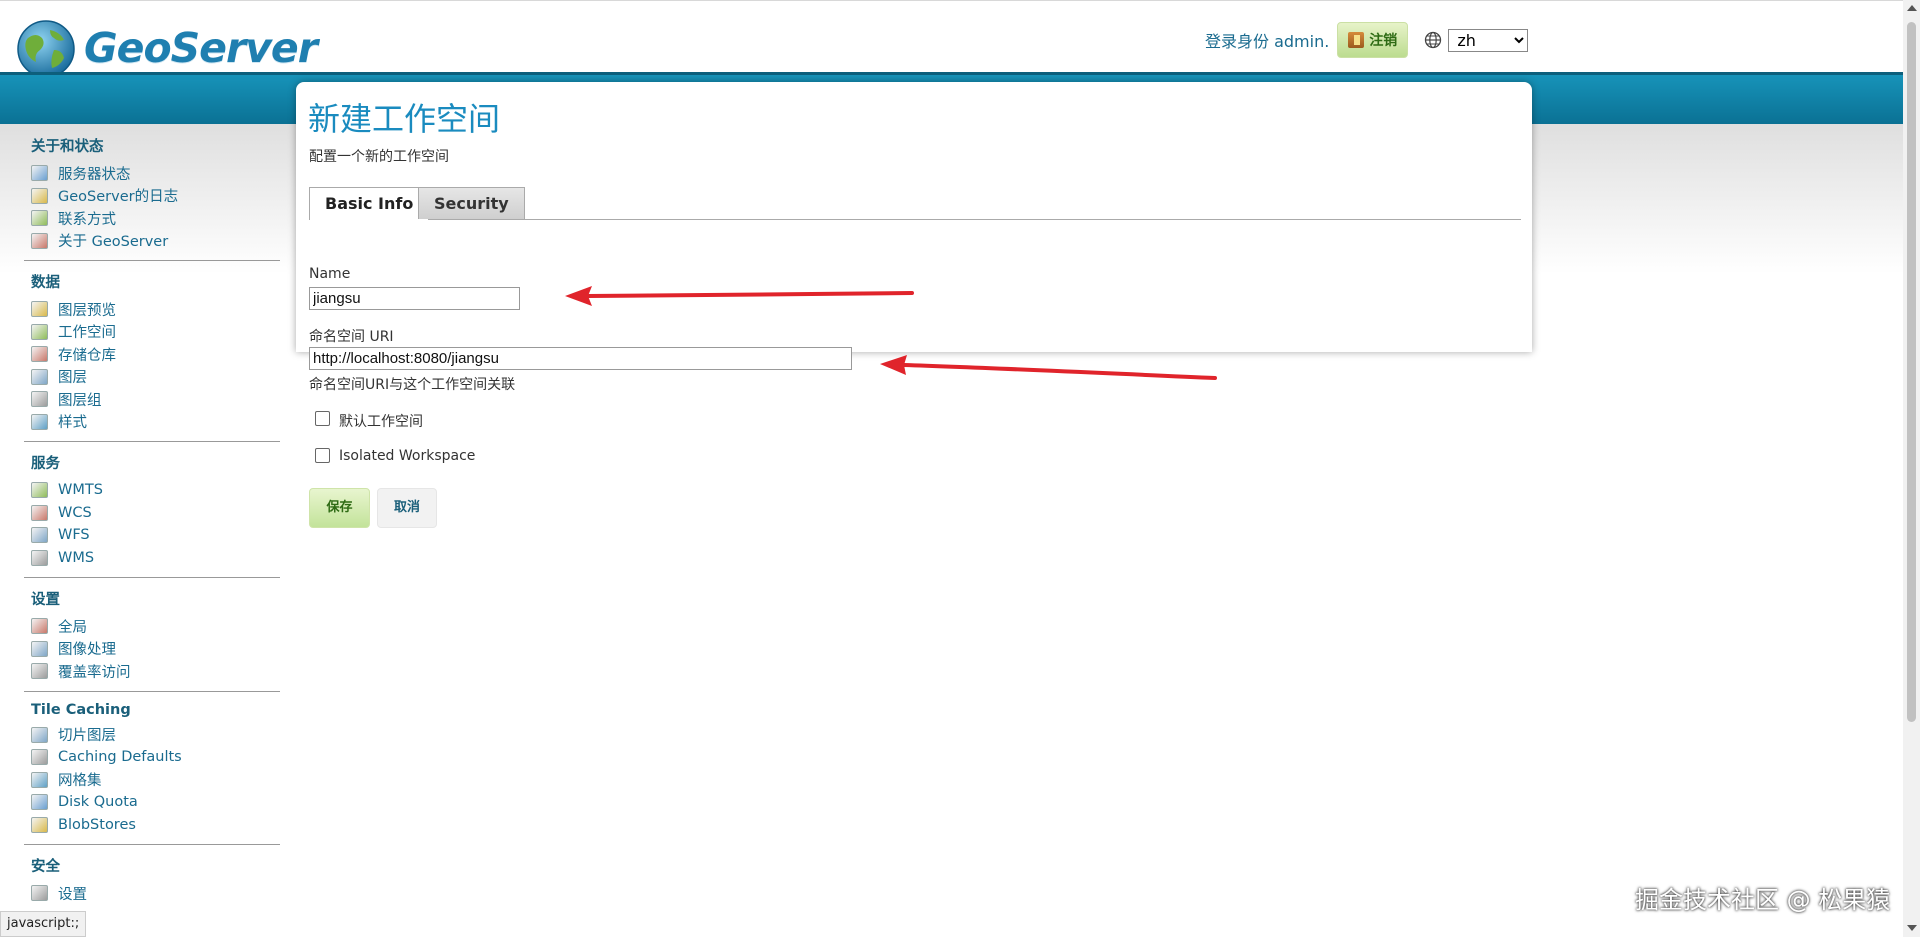 Image resolution: width=1920 pixels, height=937 pixels. I want to click on sidebar-section: 数据图层预览工作空间存储仓库图层图层组样式, so click(152, 355).